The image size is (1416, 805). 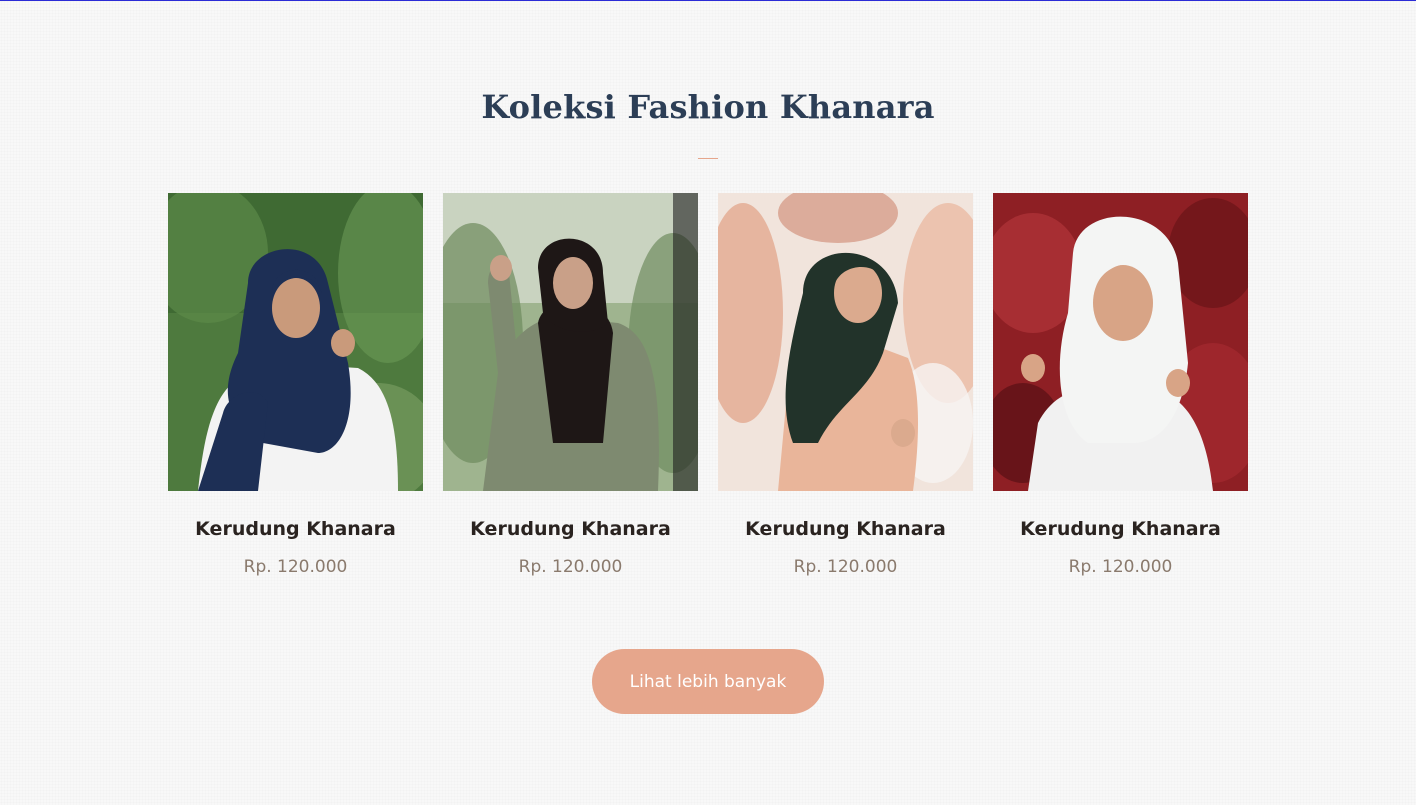 I want to click on top-border, so click(x=708, y=0).